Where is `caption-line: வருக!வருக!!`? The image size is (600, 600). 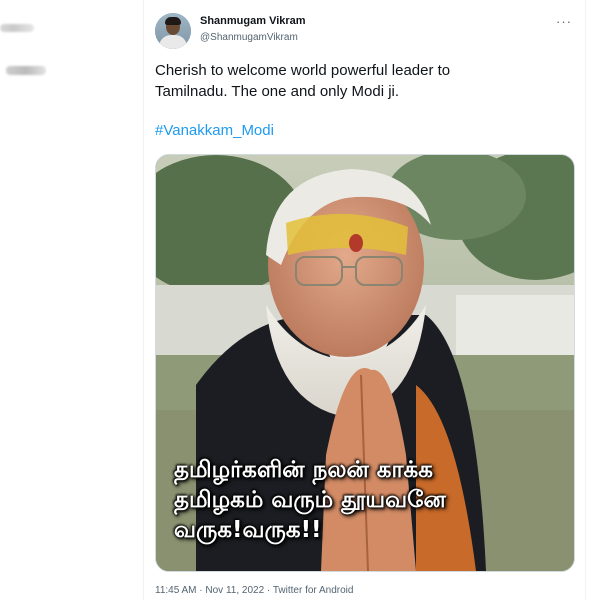 caption-line: வருக!வருக!! is located at coordinates (248, 530).